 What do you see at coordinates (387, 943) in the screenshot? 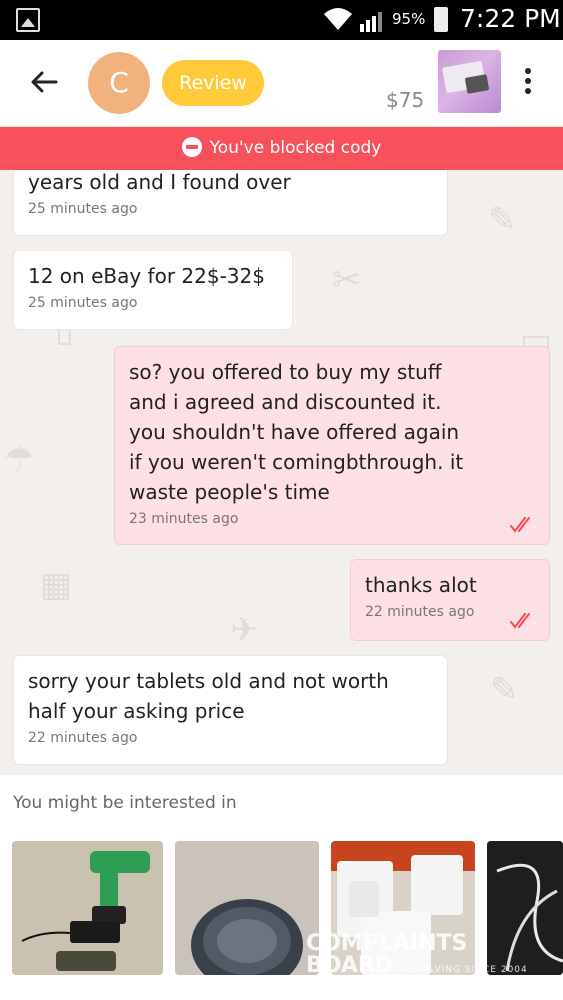
I see `watermark-line1: COMPLAINTS` at bounding box center [387, 943].